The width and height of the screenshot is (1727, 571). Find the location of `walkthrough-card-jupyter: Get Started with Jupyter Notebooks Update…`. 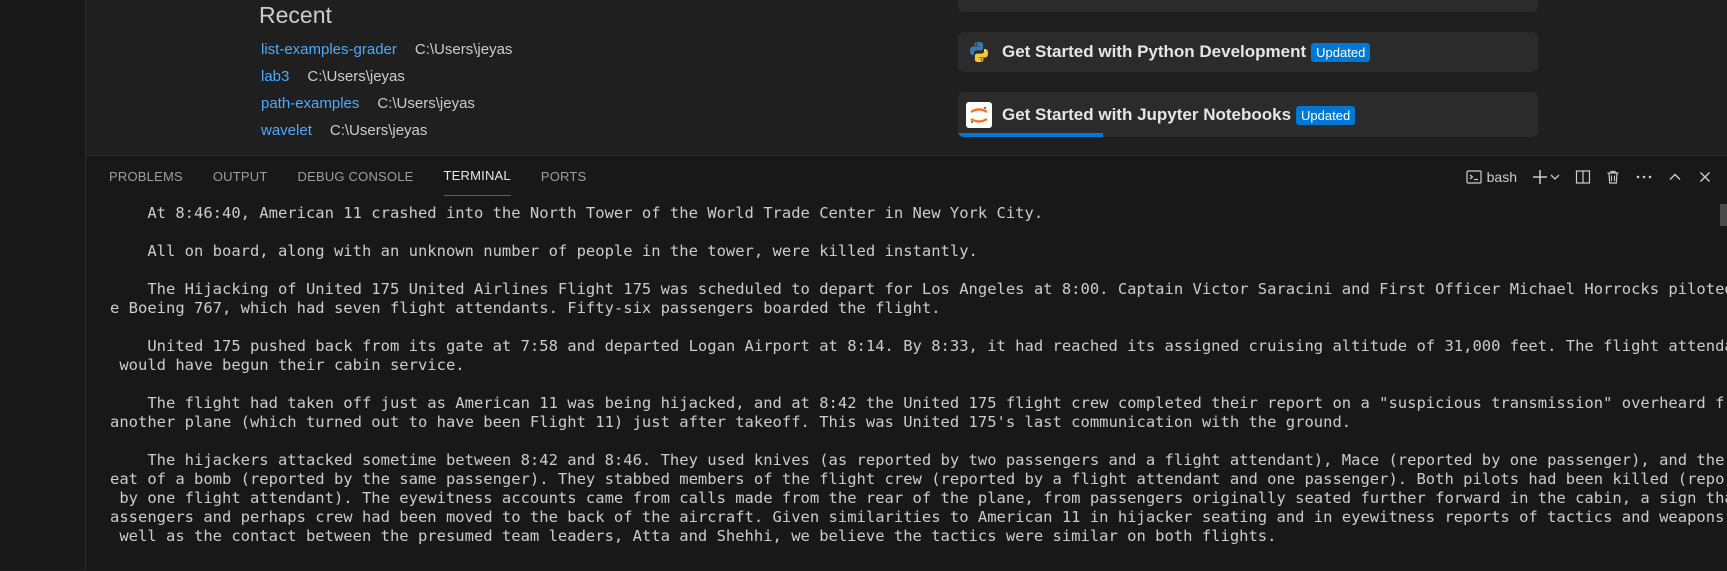

walkthrough-card-jupyter: Get Started with Jupyter Notebooks Update… is located at coordinates (1248, 114).